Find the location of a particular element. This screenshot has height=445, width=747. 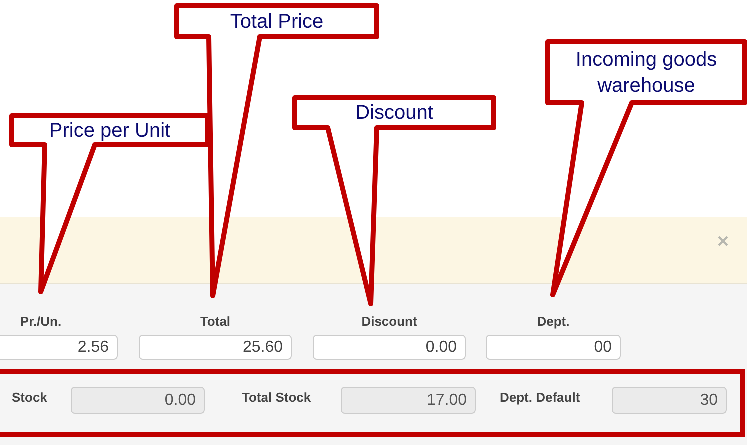

field-label: Dept. Default is located at coordinates (540, 397).